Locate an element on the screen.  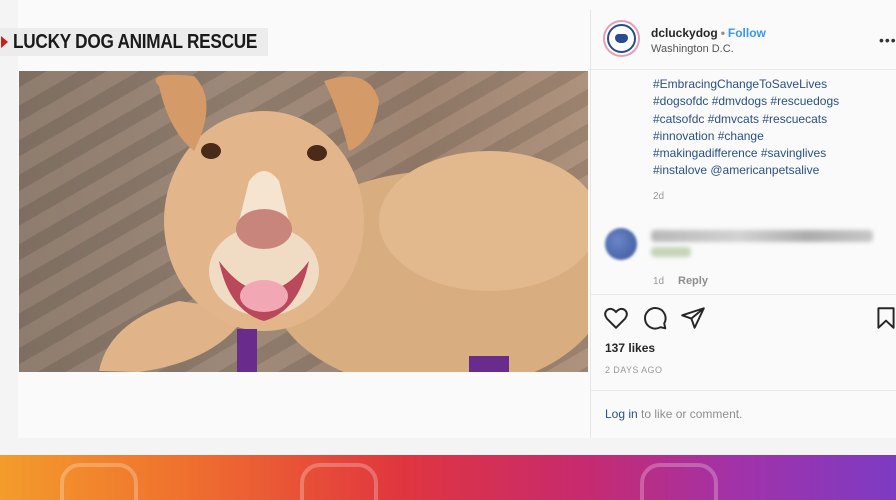
likes-count: 137 likes is located at coordinates (630, 348).